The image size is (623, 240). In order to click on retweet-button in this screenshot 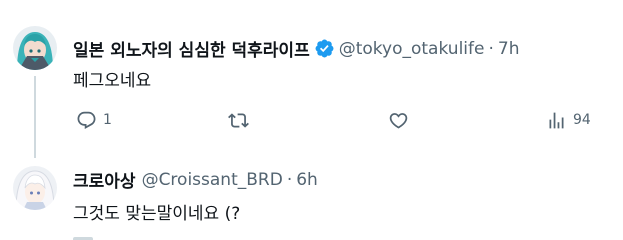, I will do `click(241, 120)`.